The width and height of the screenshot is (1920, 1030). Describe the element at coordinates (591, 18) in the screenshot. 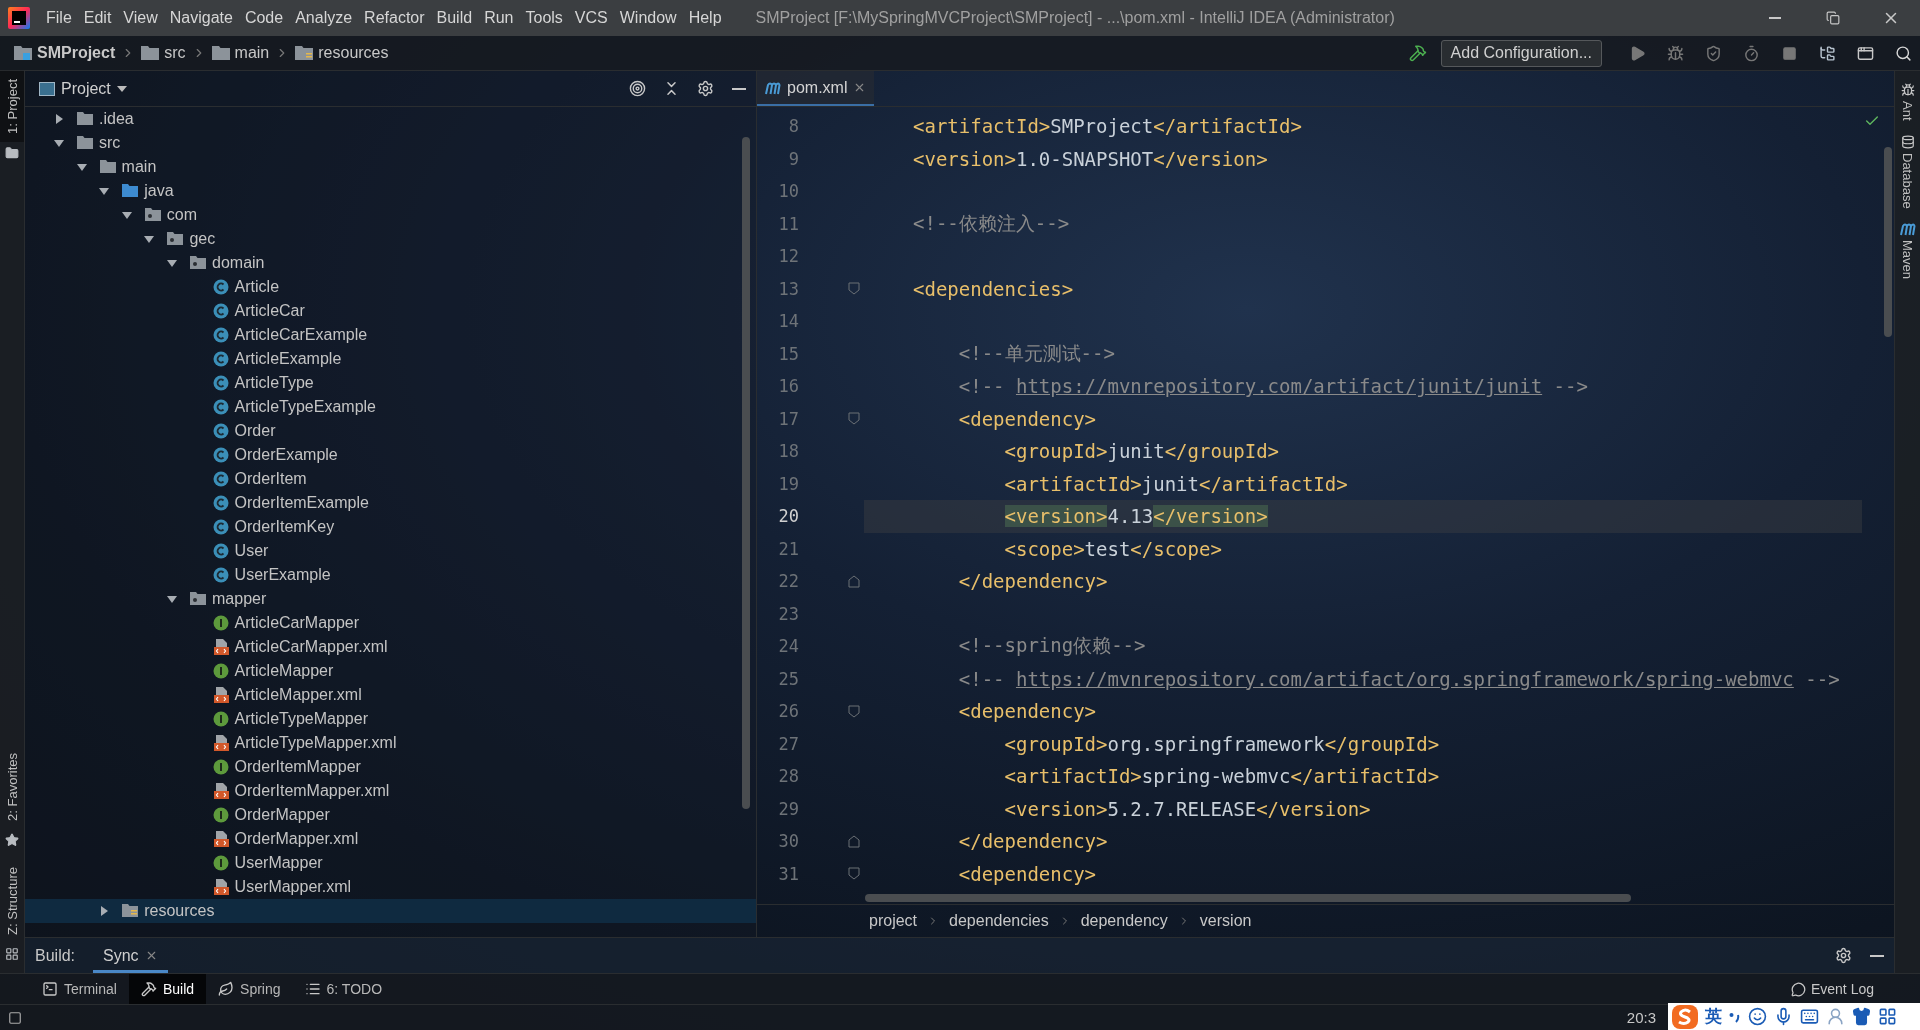

I see `menu-item: VCS` at that location.